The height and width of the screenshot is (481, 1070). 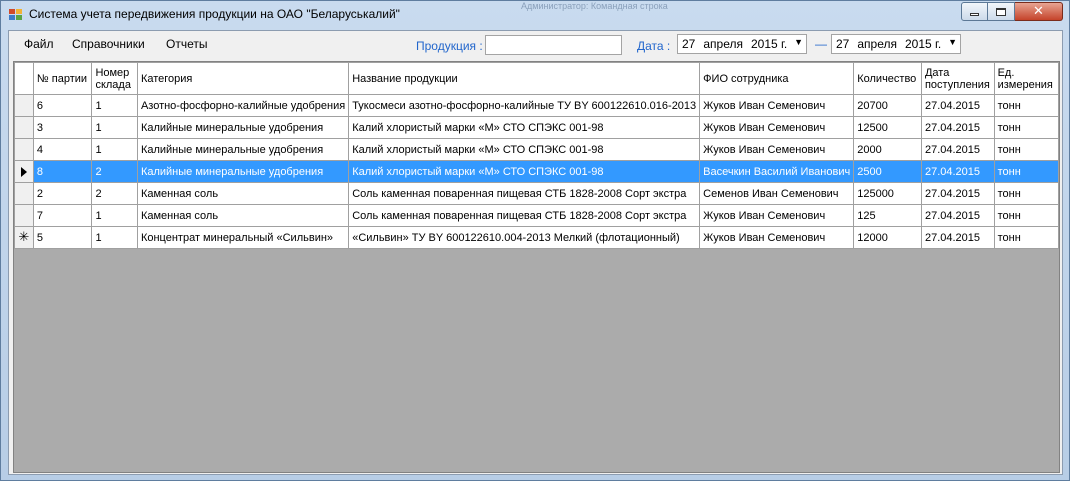 I want to click on table-cell: 12000, so click(x=887, y=237).